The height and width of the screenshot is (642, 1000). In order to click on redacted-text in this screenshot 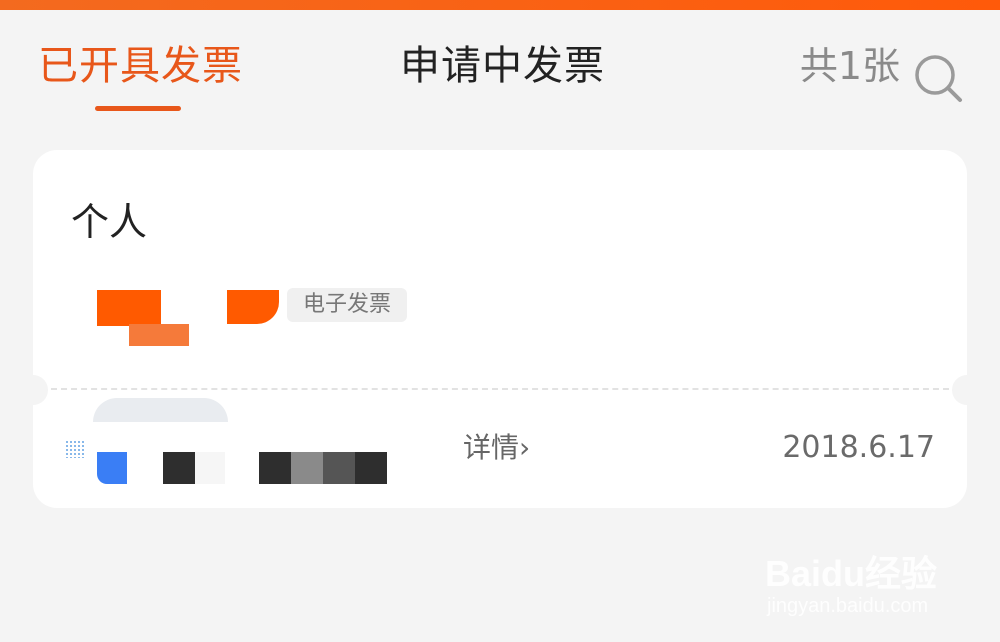, I will do `click(160, 410)`.